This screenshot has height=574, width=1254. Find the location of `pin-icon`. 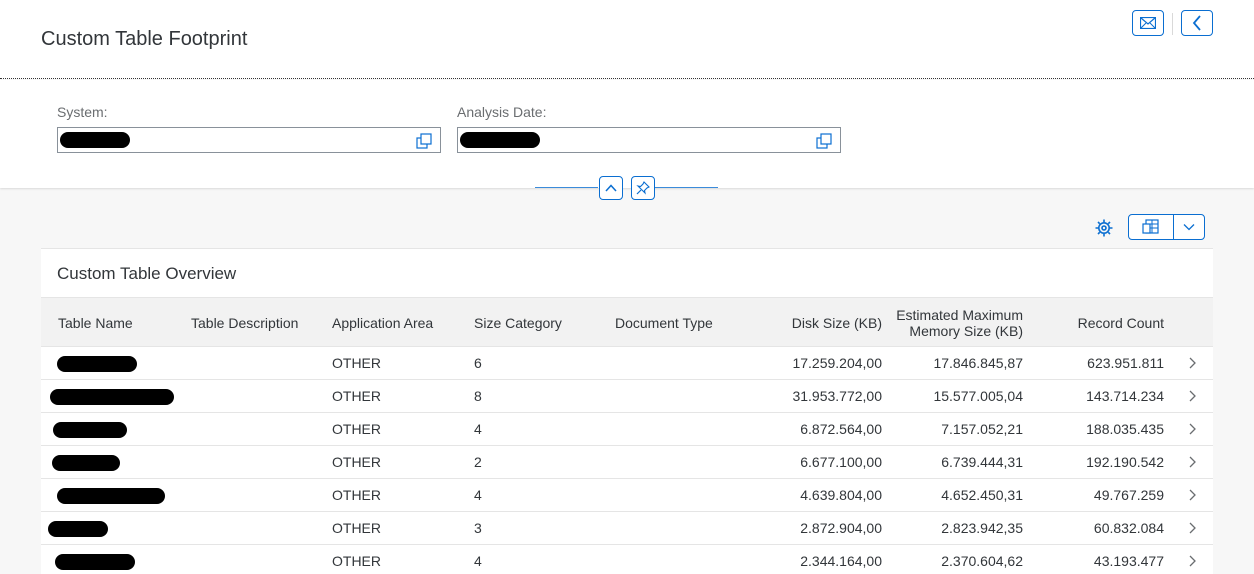

pin-icon is located at coordinates (643, 188).